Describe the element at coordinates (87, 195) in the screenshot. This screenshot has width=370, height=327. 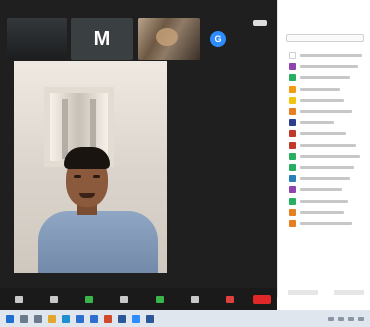
I see `mouth` at that location.